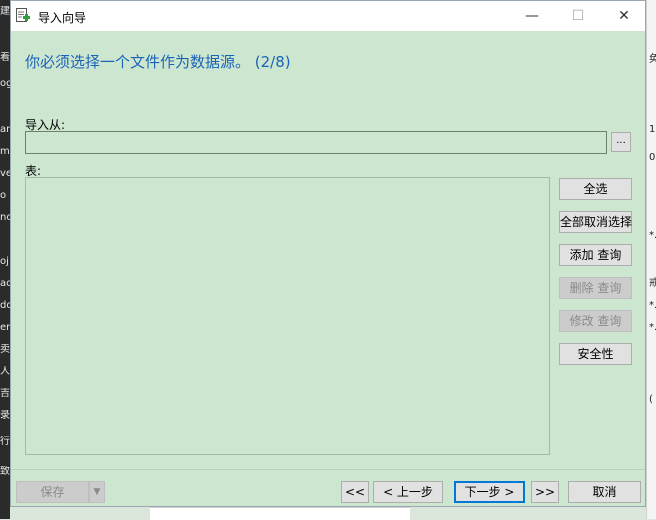  I want to click on chevron-down-icon: ▼, so click(97, 492).